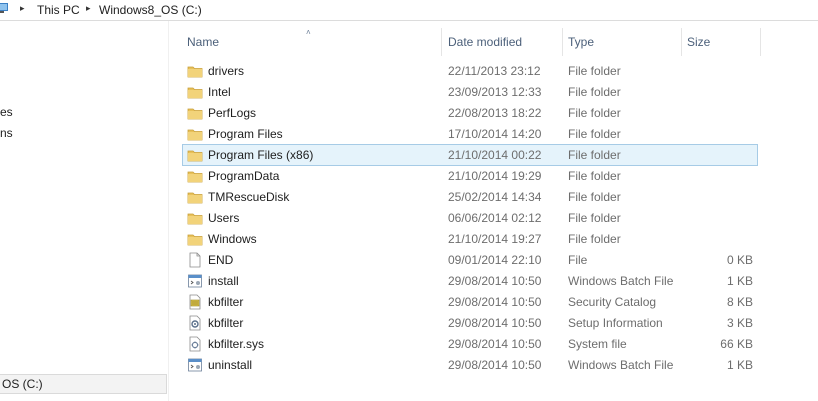 This screenshot has height=401, width=818. Describe the element at coordinates (578, 260) in the screenshot. I see `file-type: File` at that location.